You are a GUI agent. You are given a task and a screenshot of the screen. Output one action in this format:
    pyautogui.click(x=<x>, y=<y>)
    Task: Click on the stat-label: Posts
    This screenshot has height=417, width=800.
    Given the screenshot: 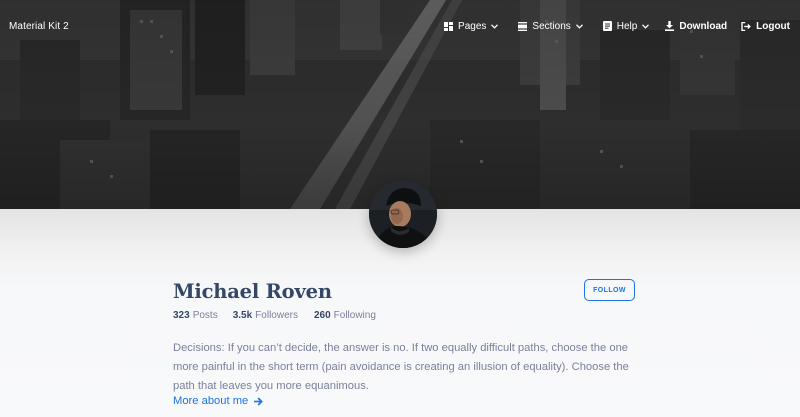 What is the action you would take?
    pyautogui.click(x=205, y=315)
    